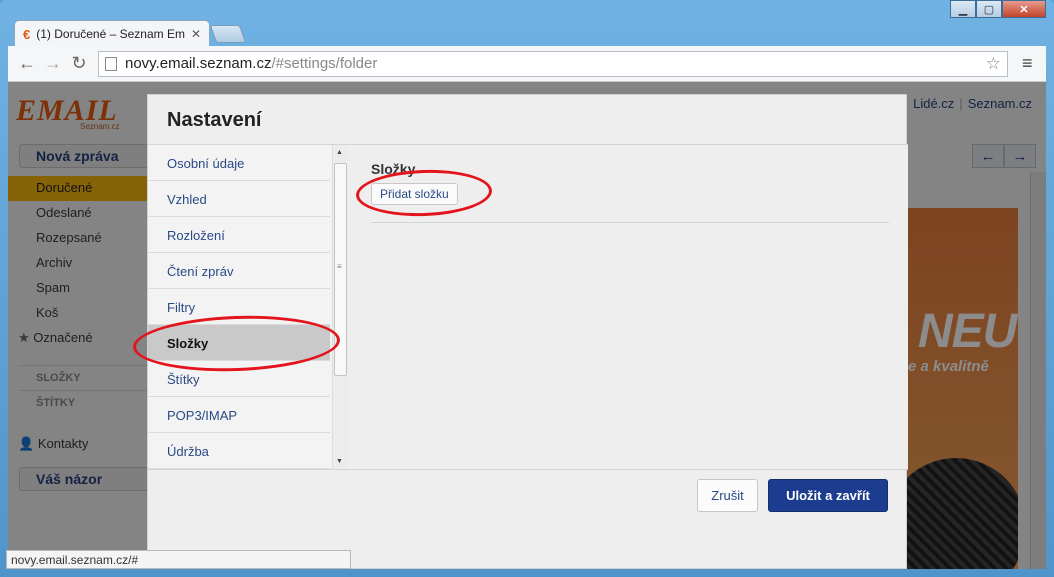  Describe the element at coordinates (239, 271) in the screenshot. I see `settings-nav-reading: Čtení zpráv` at that location.